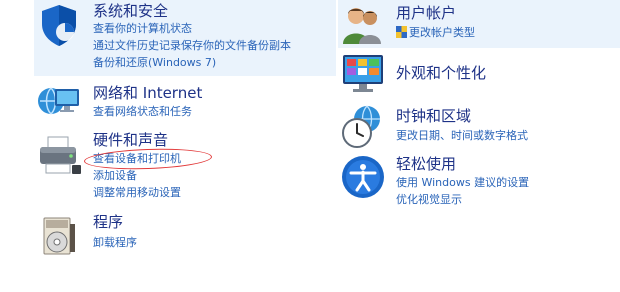 The image size is (620, 292). Describe the element at coordinates (462, 183) in the screenshot. I see `use-windows-recommended-settings-link: 使用 Windows 建议的设置` at that location.